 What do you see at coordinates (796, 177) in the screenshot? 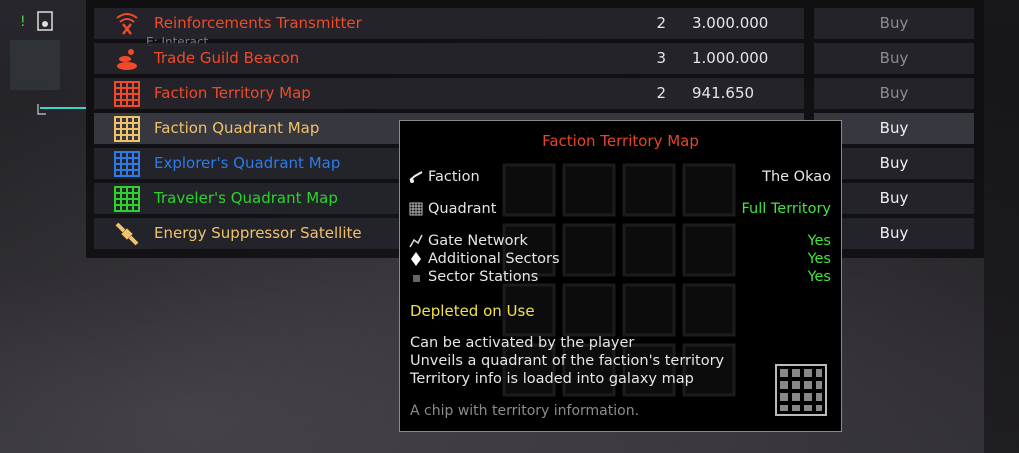
I see `faction-value: The Okao` at bounding box center [796, 177].